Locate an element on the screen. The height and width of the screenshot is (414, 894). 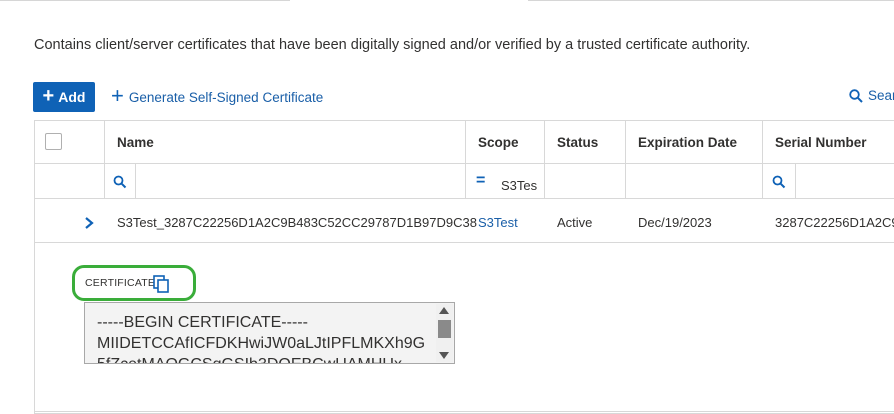
certificate-scrollbar is located at coordinates (444, 333).